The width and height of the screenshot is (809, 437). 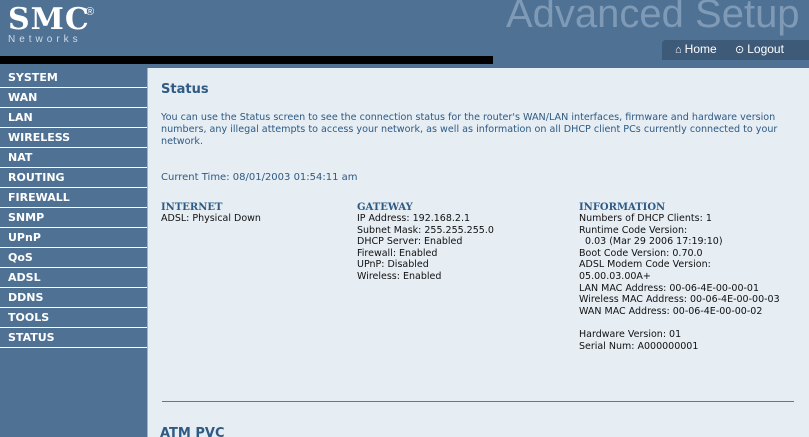 What do you see at coordinates (73, 218) in the screenshot?
I see `sidebar-item-snmp: SNMP` at bounding box center [73, 218].